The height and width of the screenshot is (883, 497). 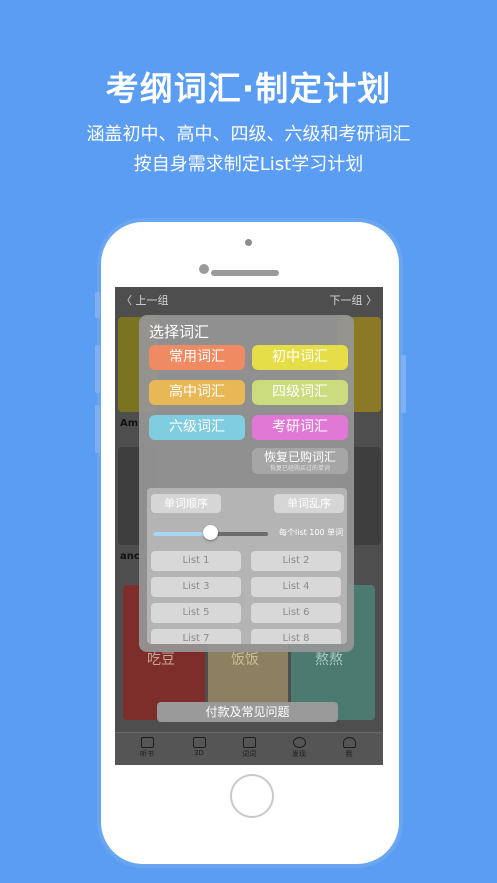 I want to click on vocab-common-button: 常用词汇, so click(x=197, y=357).